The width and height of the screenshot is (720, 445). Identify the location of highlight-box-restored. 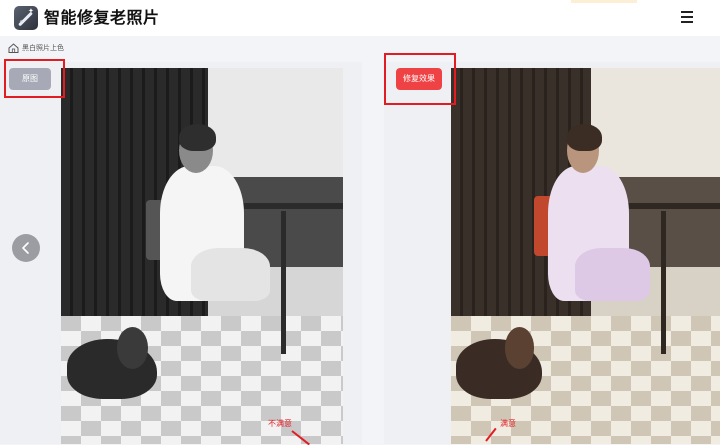
(420, 79).